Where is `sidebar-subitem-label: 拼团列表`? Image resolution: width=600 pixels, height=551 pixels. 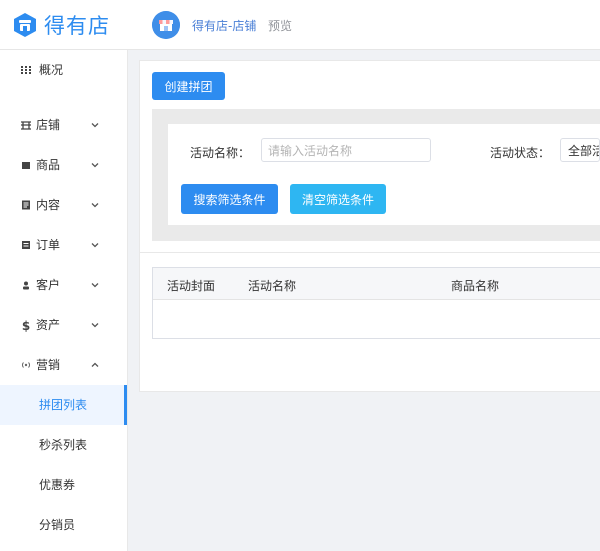 sidebar-subitem-label: 拼团列表 is located at coordinates (63, 405).